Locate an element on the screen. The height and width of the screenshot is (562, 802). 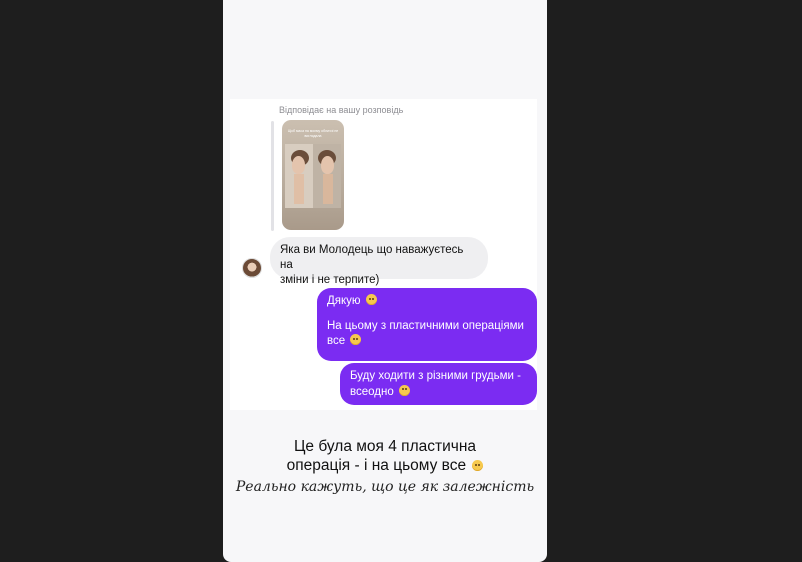
story-thumbnail: Щоб маса на моєму обличчі не виглядала is located at coordinates (313, 175).